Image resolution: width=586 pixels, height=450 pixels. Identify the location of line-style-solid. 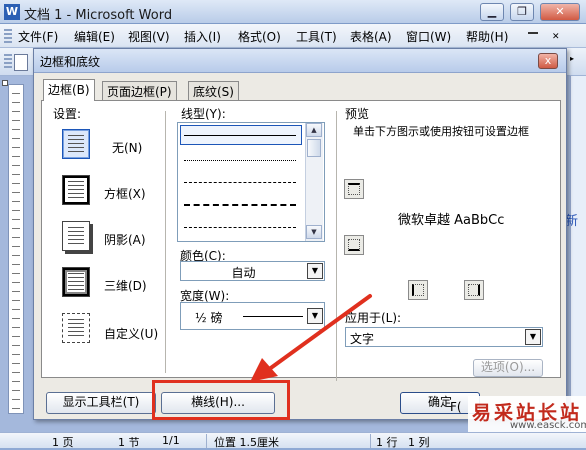
(240, 135).